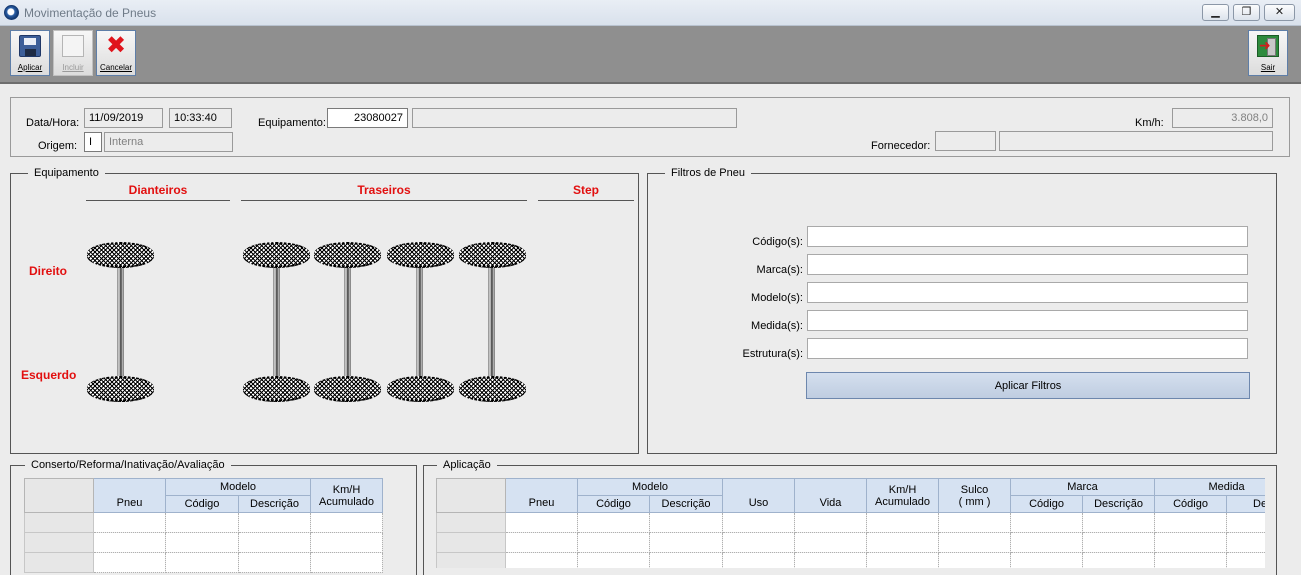  I want to click on col-marca-descricao: Descrição, so click(1119, 504).